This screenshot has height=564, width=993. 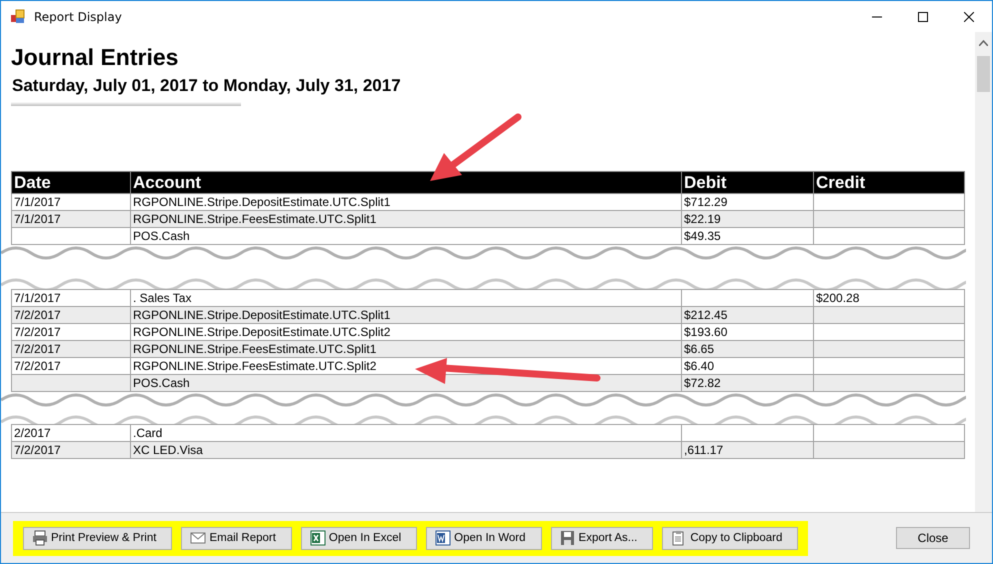 I want to click on excel-button: Open In Excel, so click(x=359, y=538).